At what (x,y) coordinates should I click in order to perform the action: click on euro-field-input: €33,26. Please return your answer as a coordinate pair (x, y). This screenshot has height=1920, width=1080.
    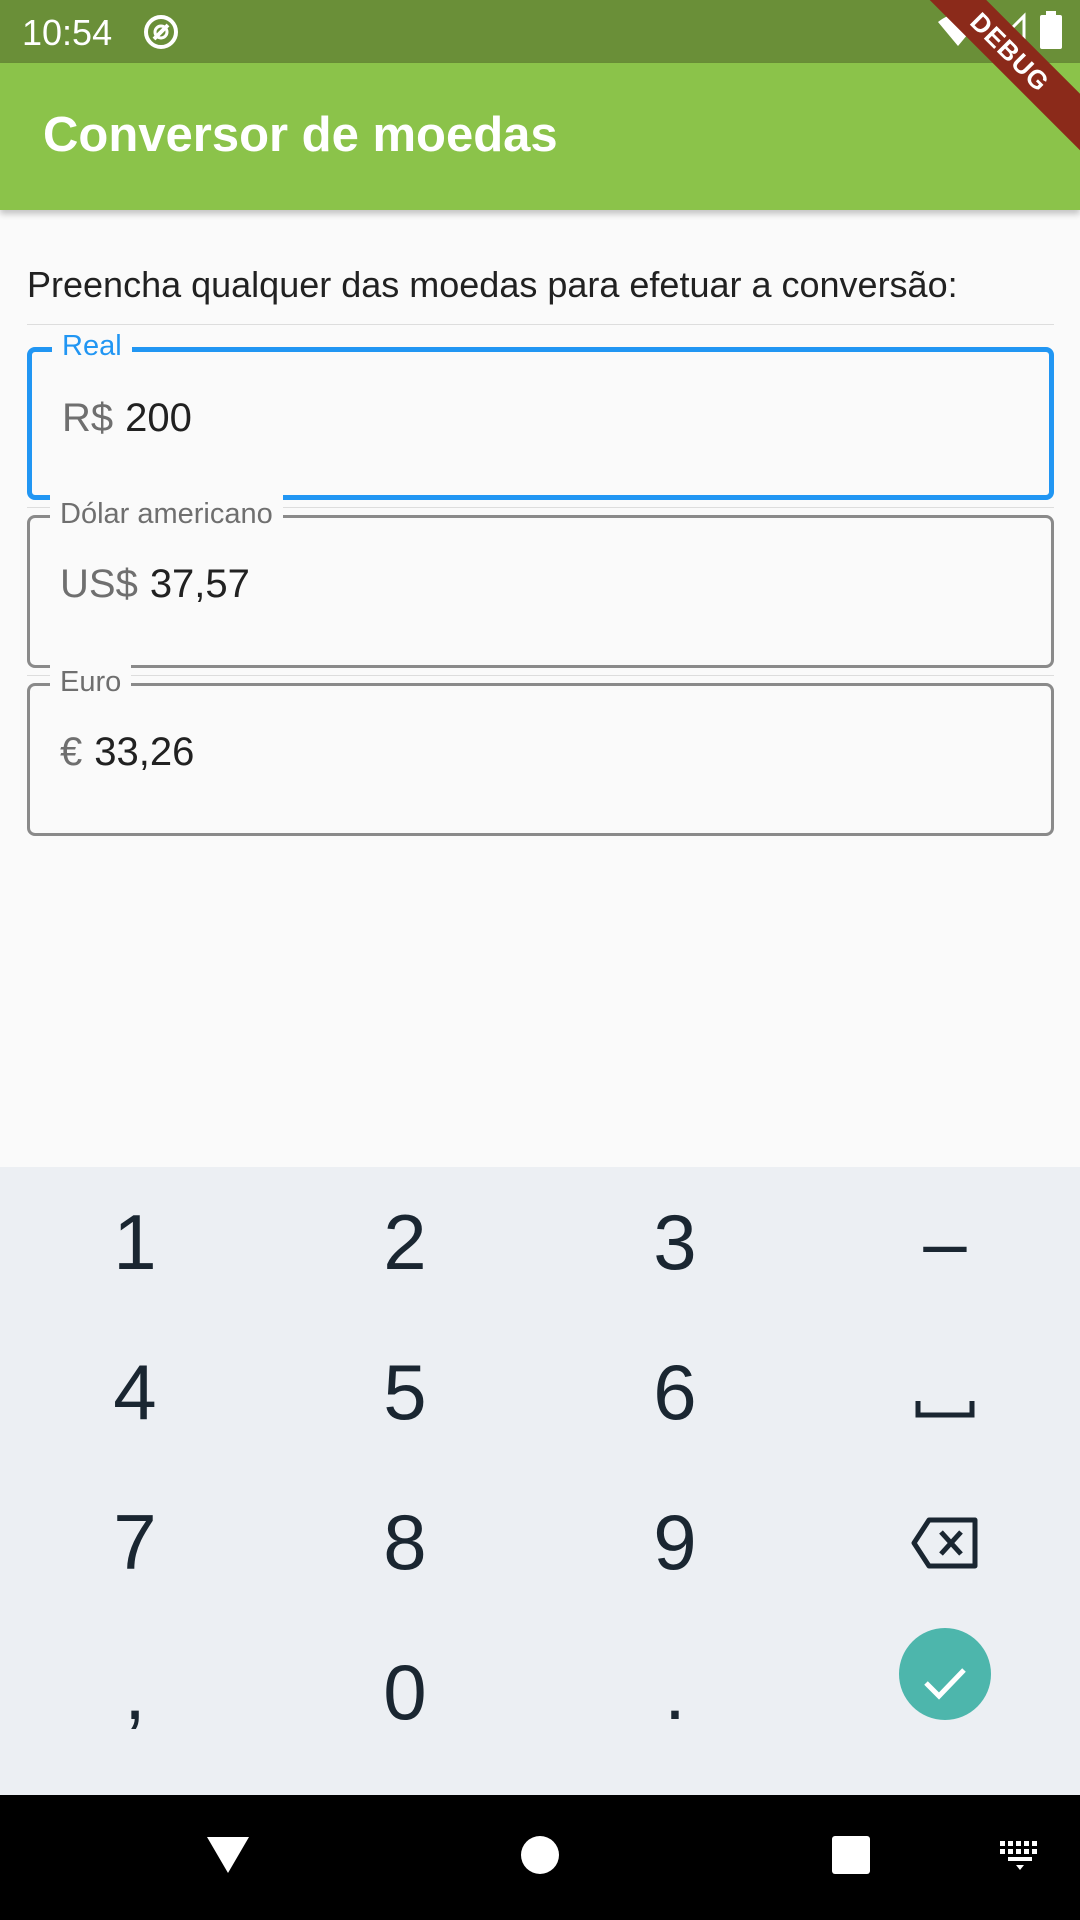
    Looking at the image, I should click on (127, 752).